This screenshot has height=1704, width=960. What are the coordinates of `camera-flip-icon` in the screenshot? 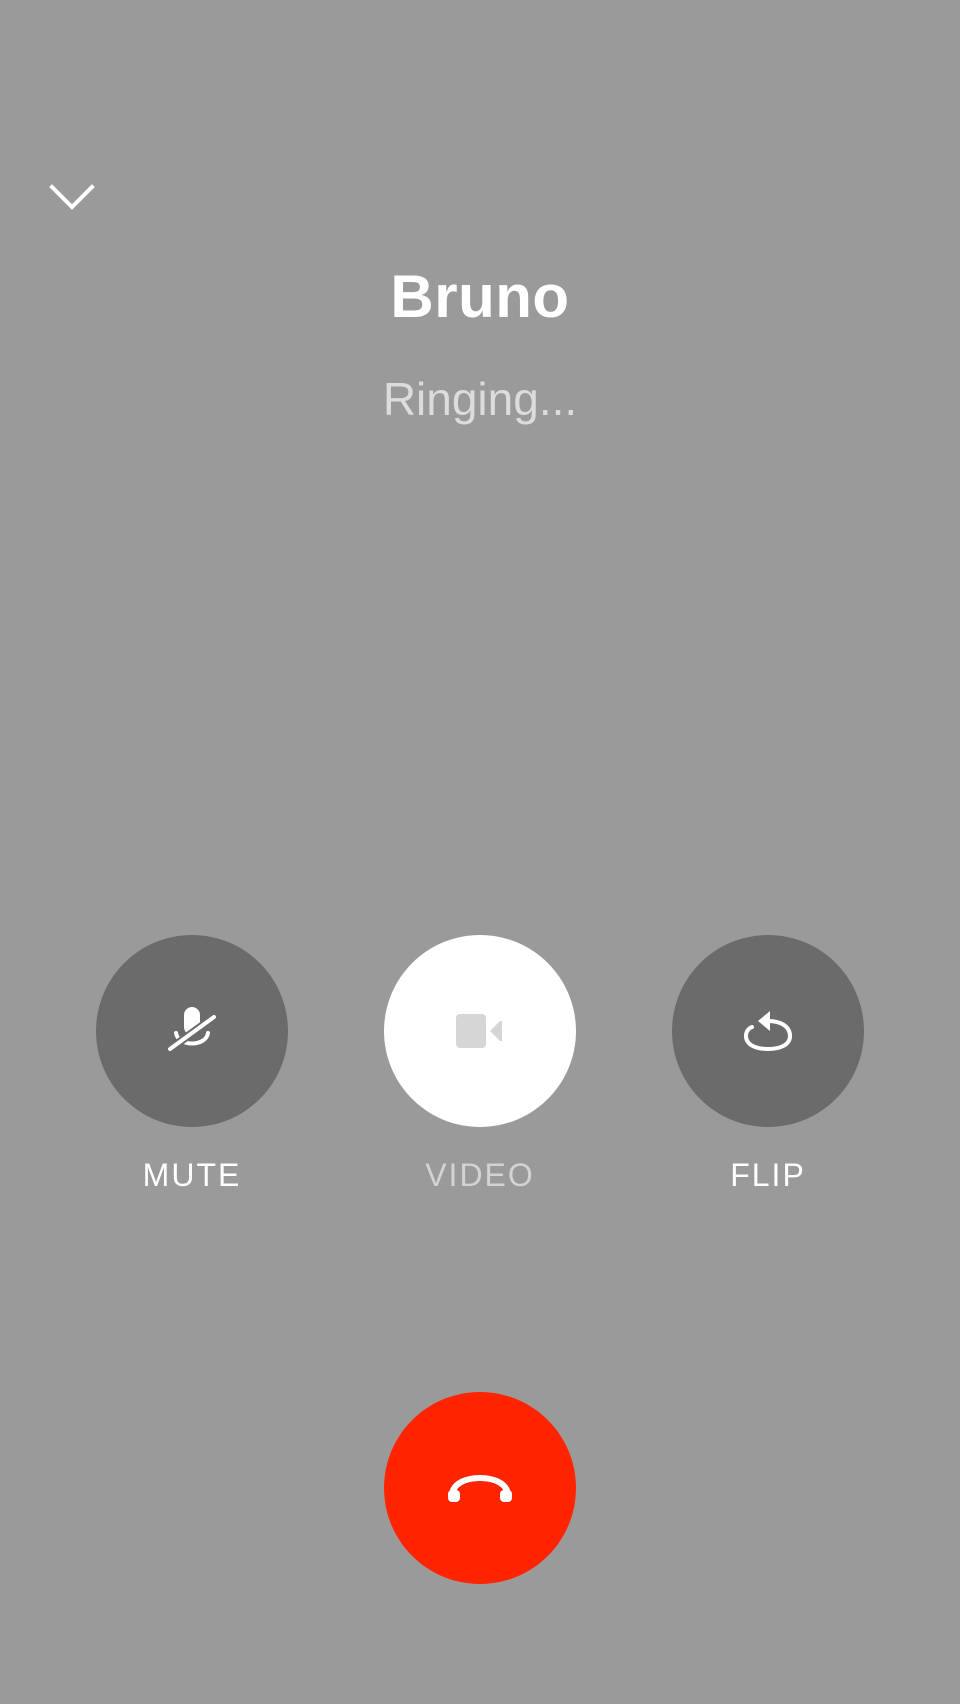 It's located at (768, 1031).